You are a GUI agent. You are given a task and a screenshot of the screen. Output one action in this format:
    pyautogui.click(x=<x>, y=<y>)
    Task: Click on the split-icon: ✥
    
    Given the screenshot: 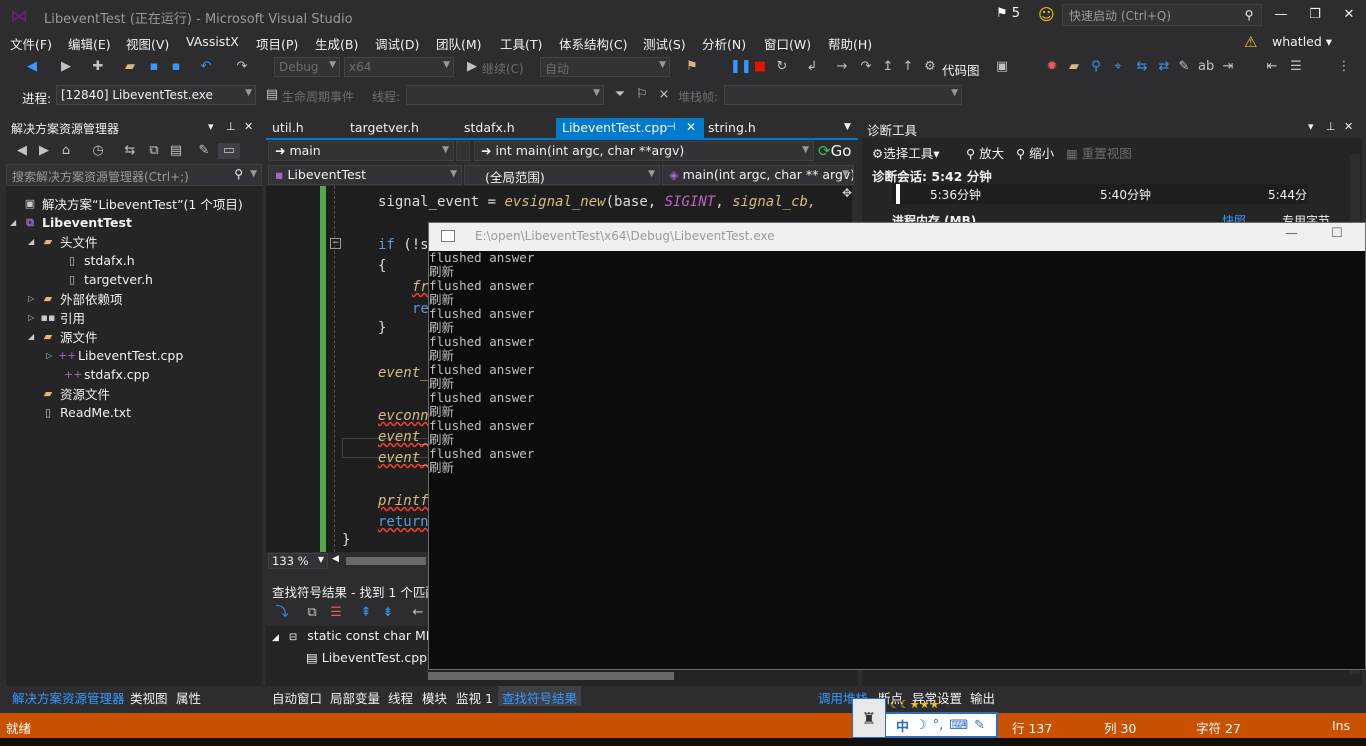 What is the action you would take?
    pyautogui.click(x=847, y=193)
    